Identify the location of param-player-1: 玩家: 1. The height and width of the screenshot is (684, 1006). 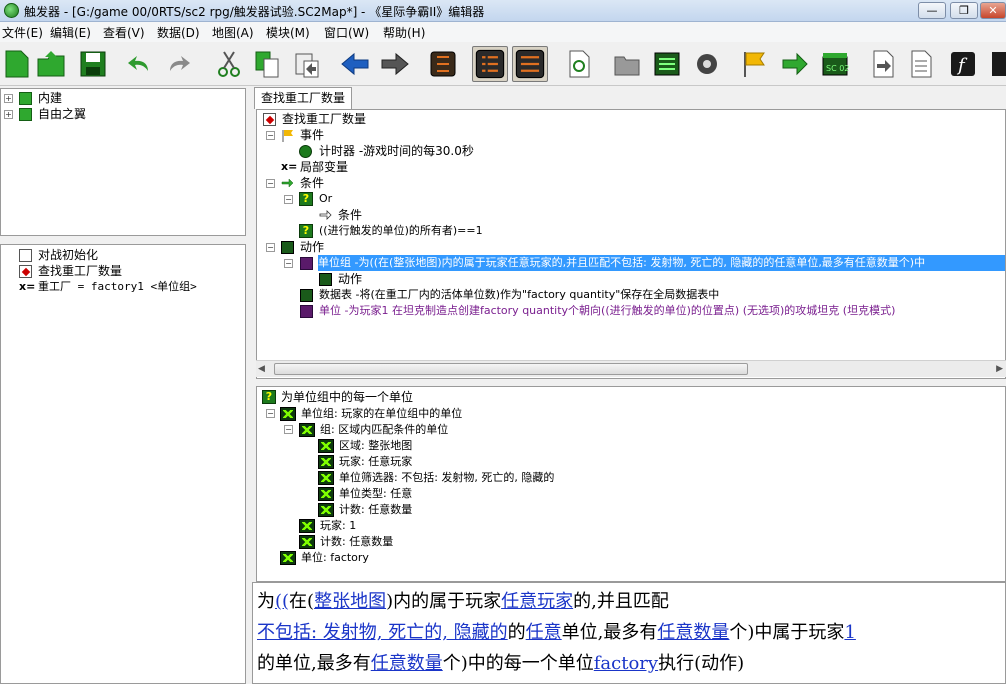
(338, 526).